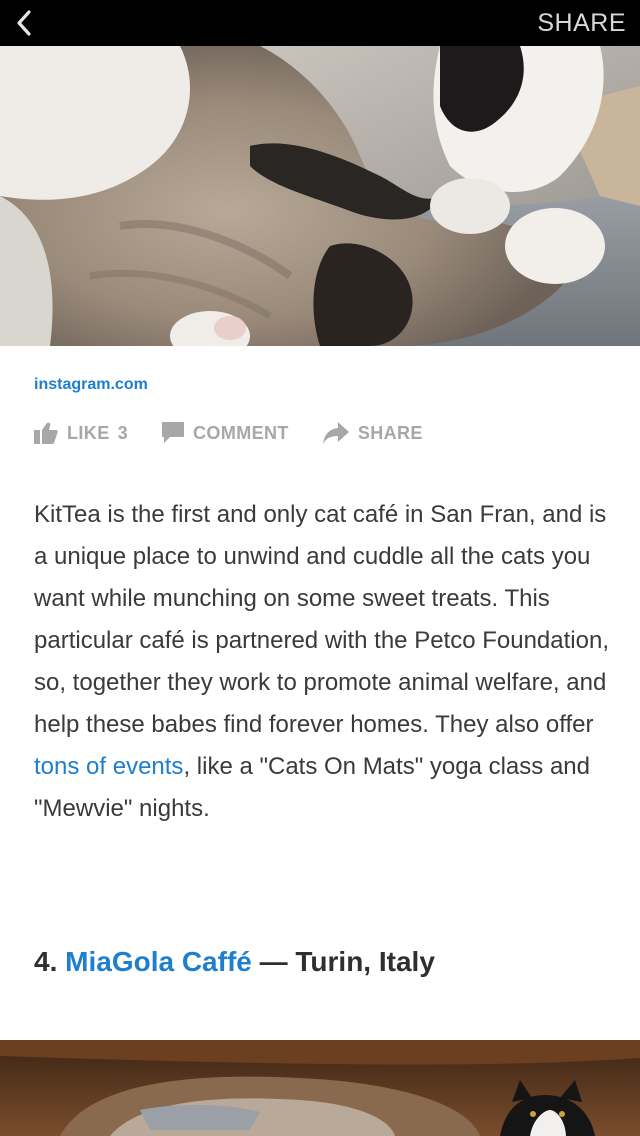 This screenshot has width=640, height=1136. What do you see at coordinates (158, 961) in the screenshot?
I see `cafe-name-link: MiaGola Caffé` at bounding box center [158, 961].